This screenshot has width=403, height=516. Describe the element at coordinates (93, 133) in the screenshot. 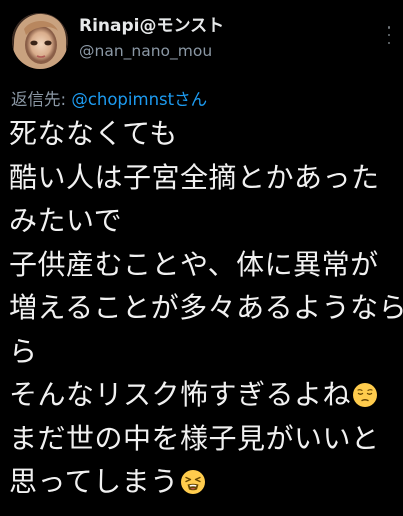

I see `tweet-text-segment: 死ななくても` at that location.